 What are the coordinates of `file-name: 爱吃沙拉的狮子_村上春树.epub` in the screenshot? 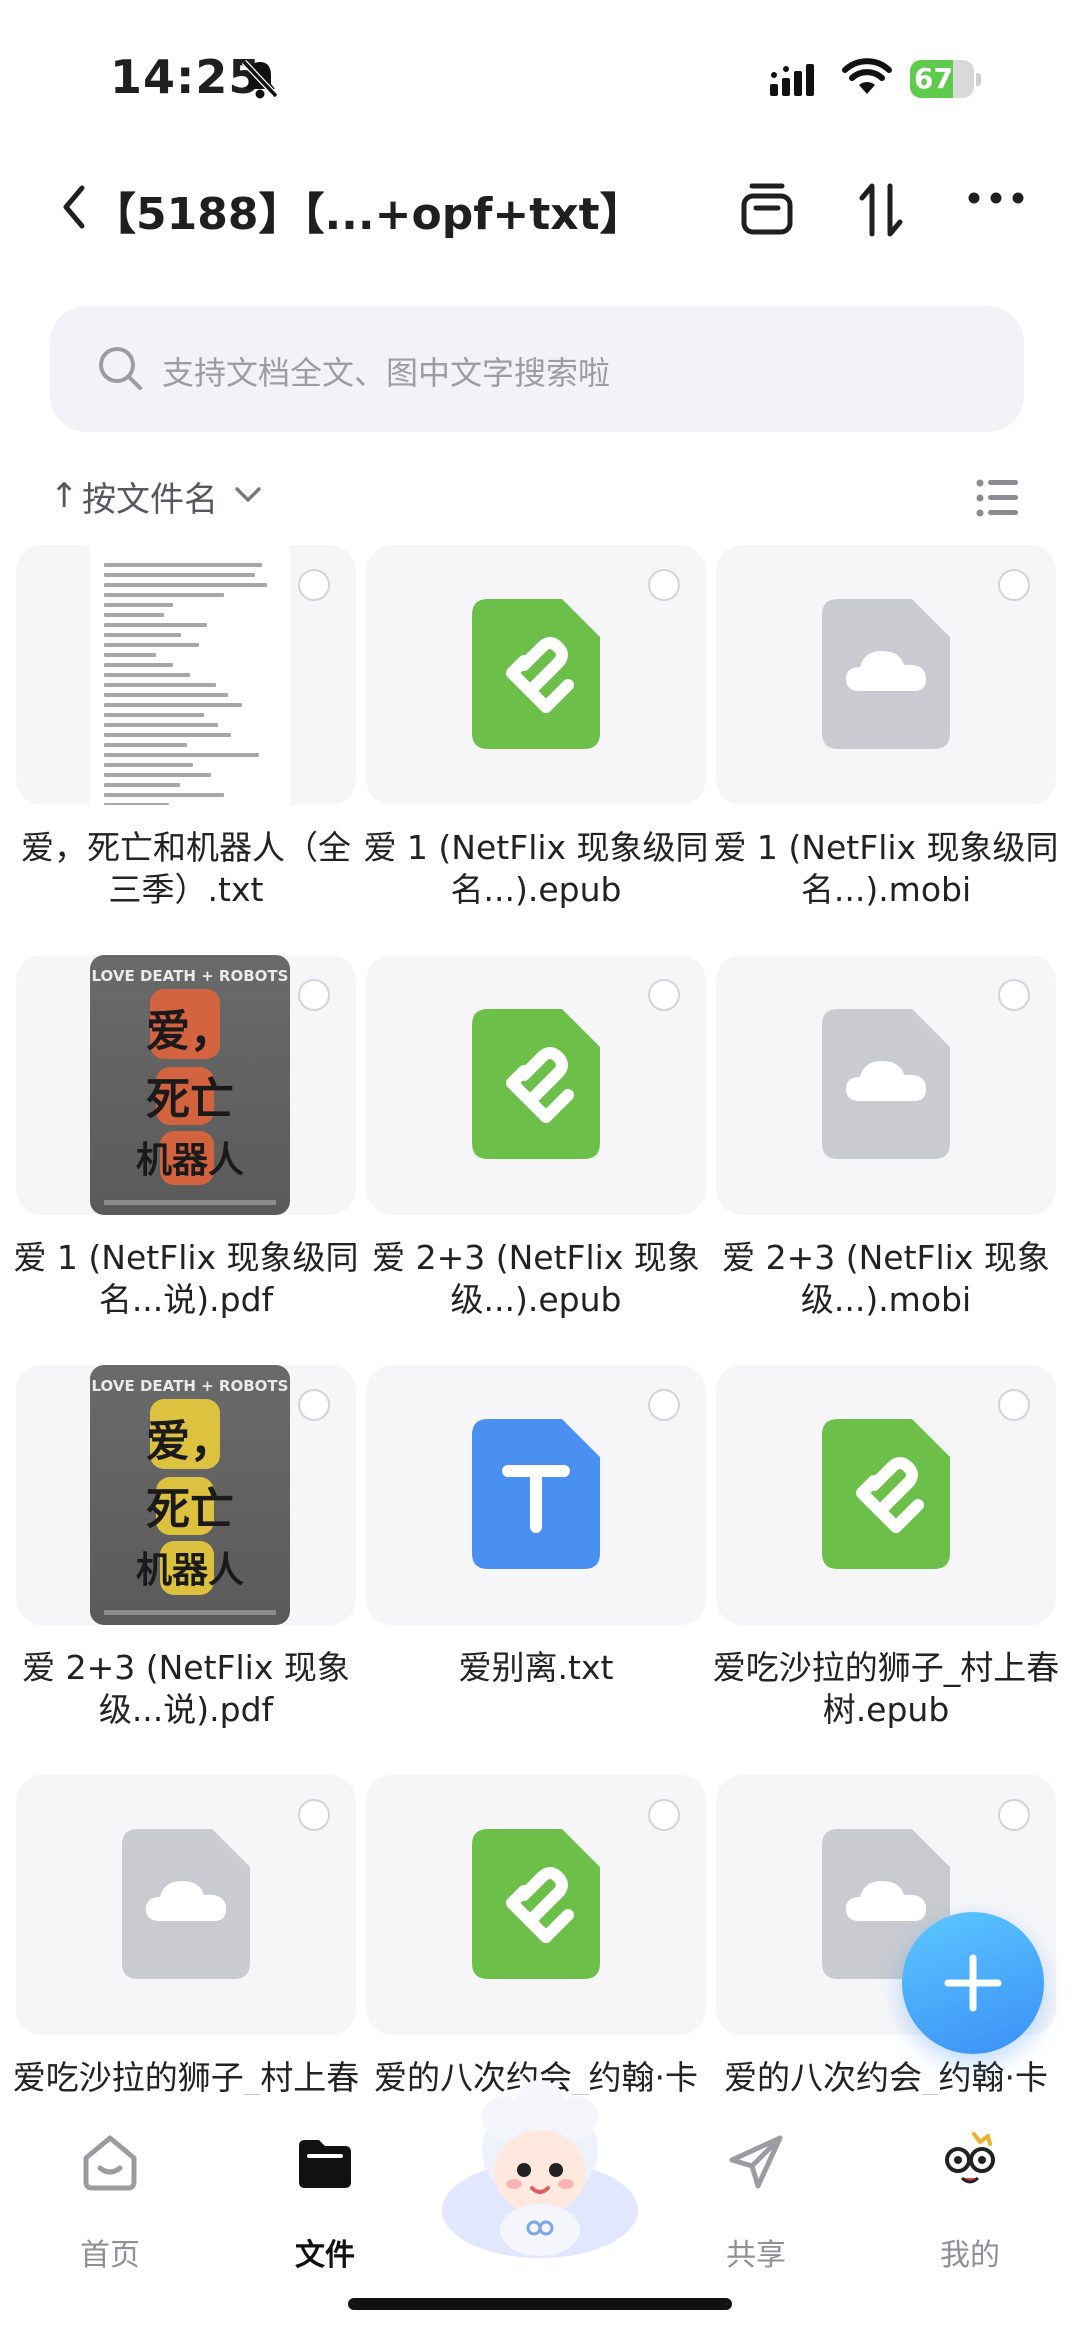 It's located at (886, 1688).